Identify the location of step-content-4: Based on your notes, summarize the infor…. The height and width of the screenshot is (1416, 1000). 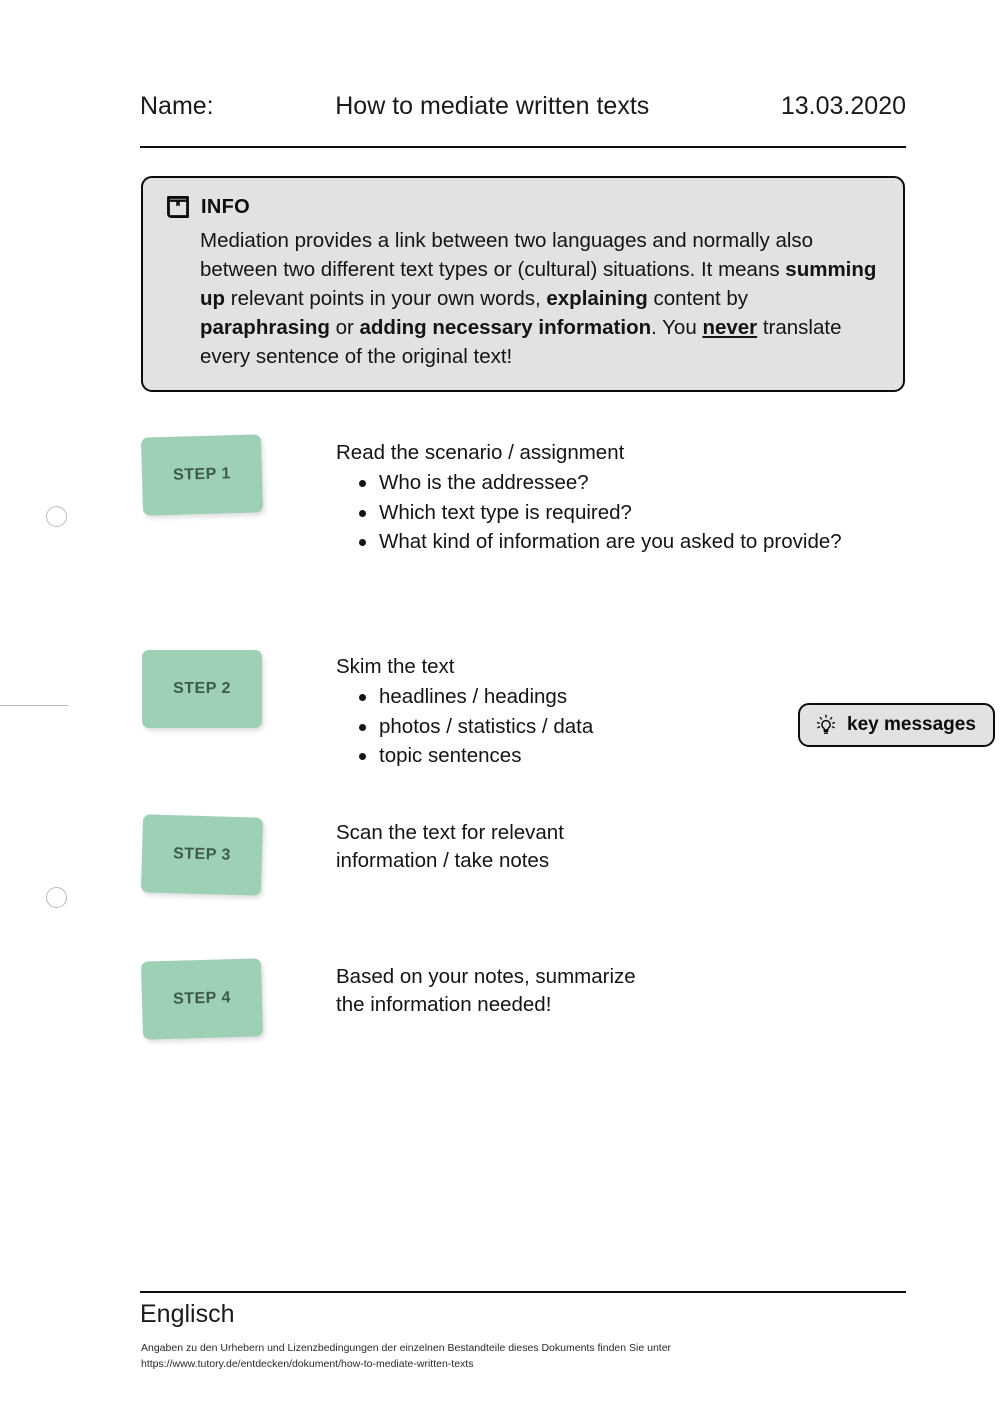
(501, 992).